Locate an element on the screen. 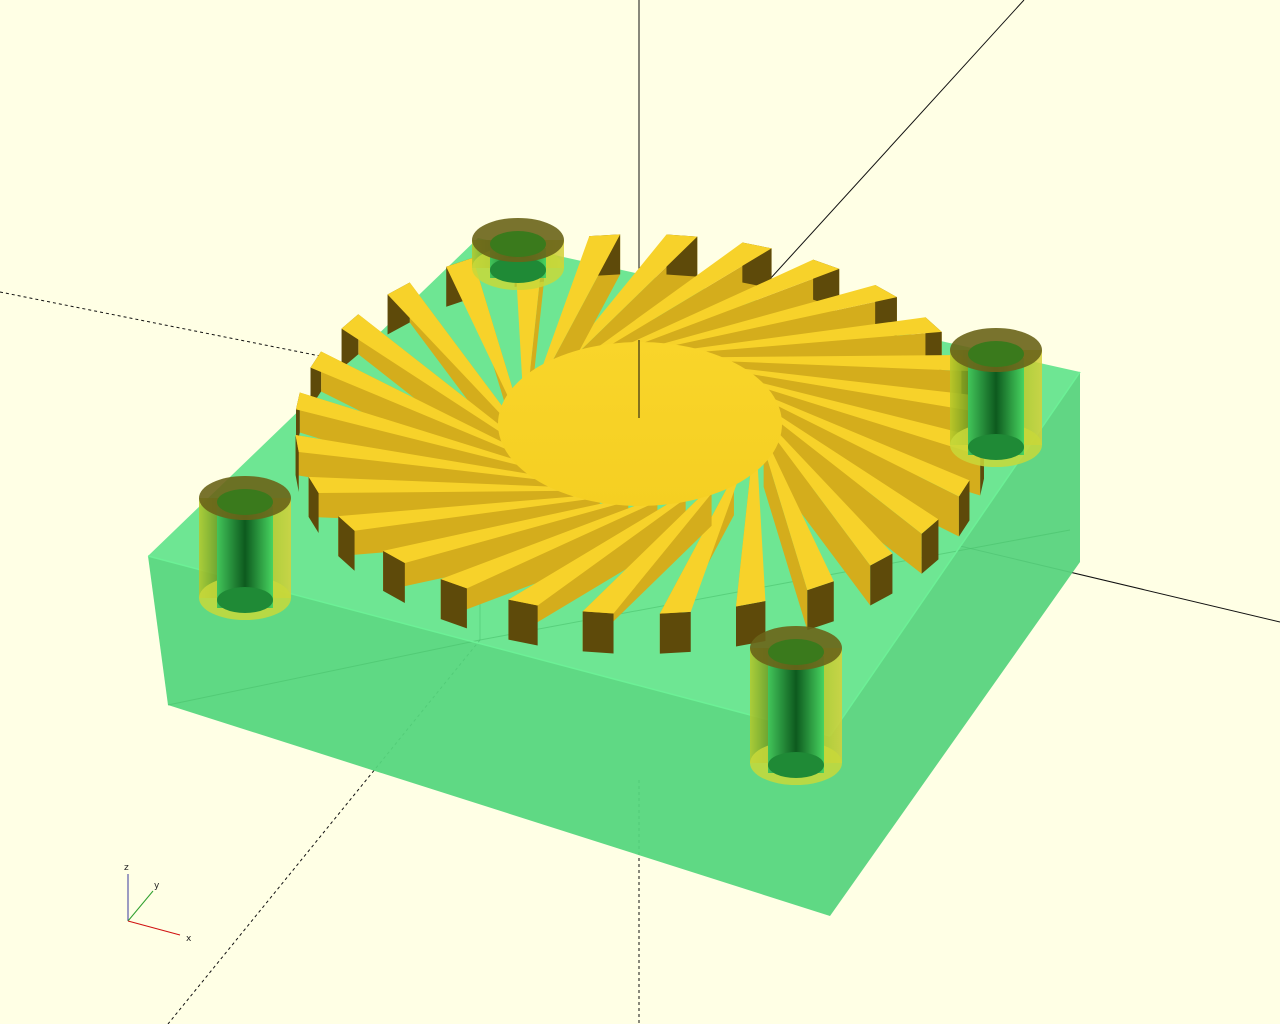 Image resolution: width=1280 pixels, height=1024 pixels. axis-orientation-gizmo: z y x is located at coordinates (158, 903).